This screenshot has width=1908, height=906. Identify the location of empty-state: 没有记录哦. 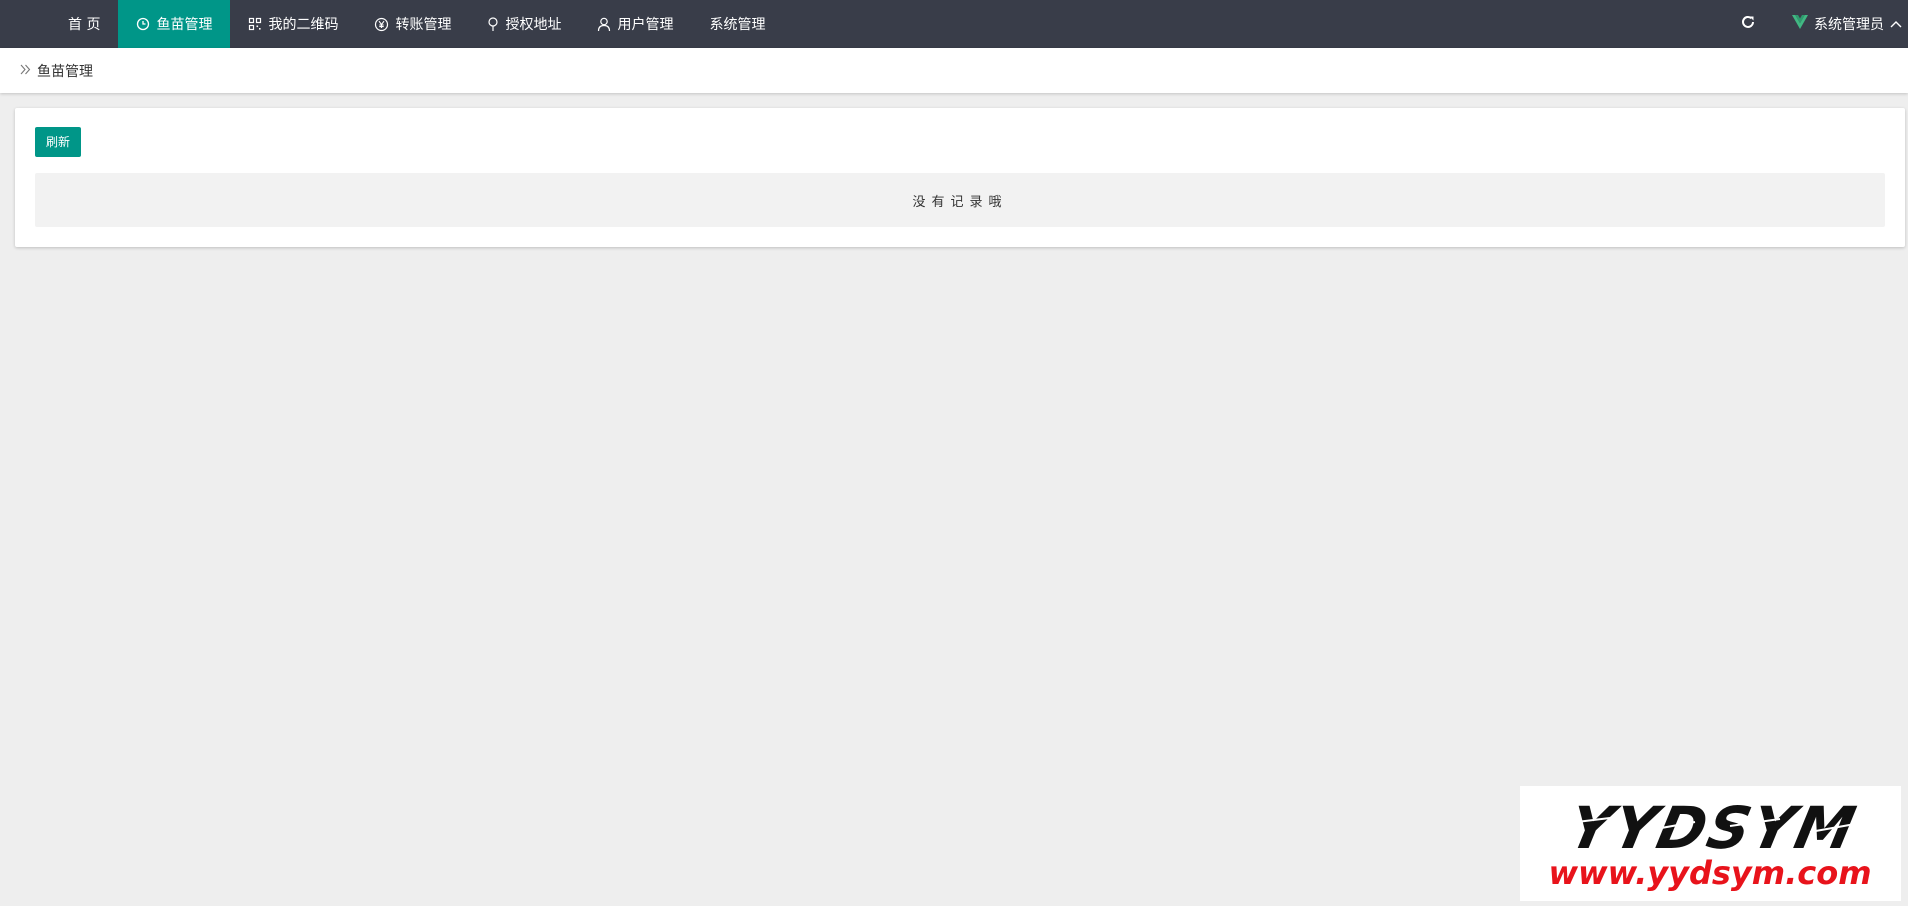
(960, 200).